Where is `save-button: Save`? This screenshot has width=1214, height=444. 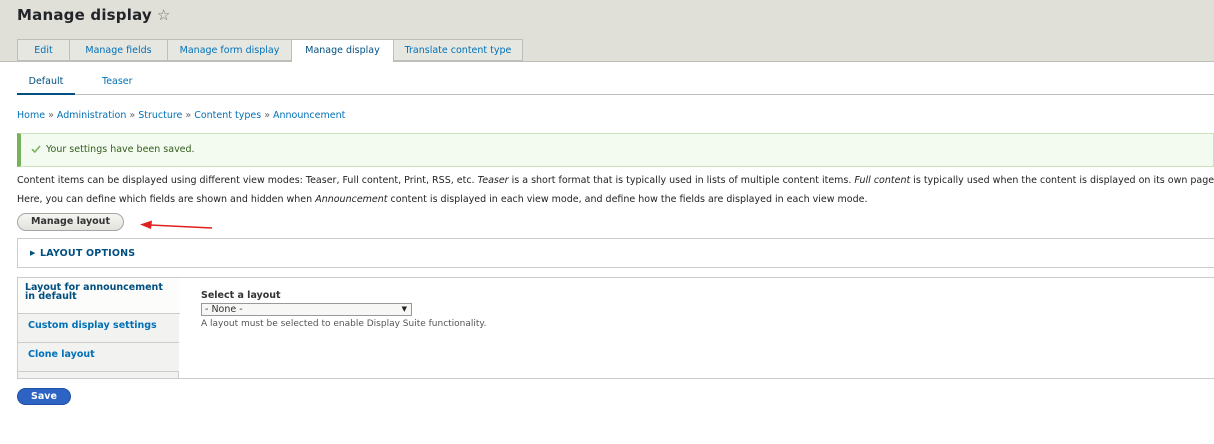
save-button: Save is located at coordinates (44, 396).